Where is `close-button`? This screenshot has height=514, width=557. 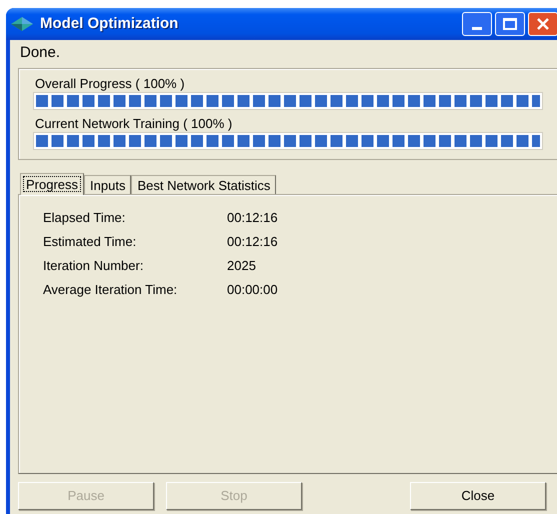 close-button is located at coordinates (542, 24).